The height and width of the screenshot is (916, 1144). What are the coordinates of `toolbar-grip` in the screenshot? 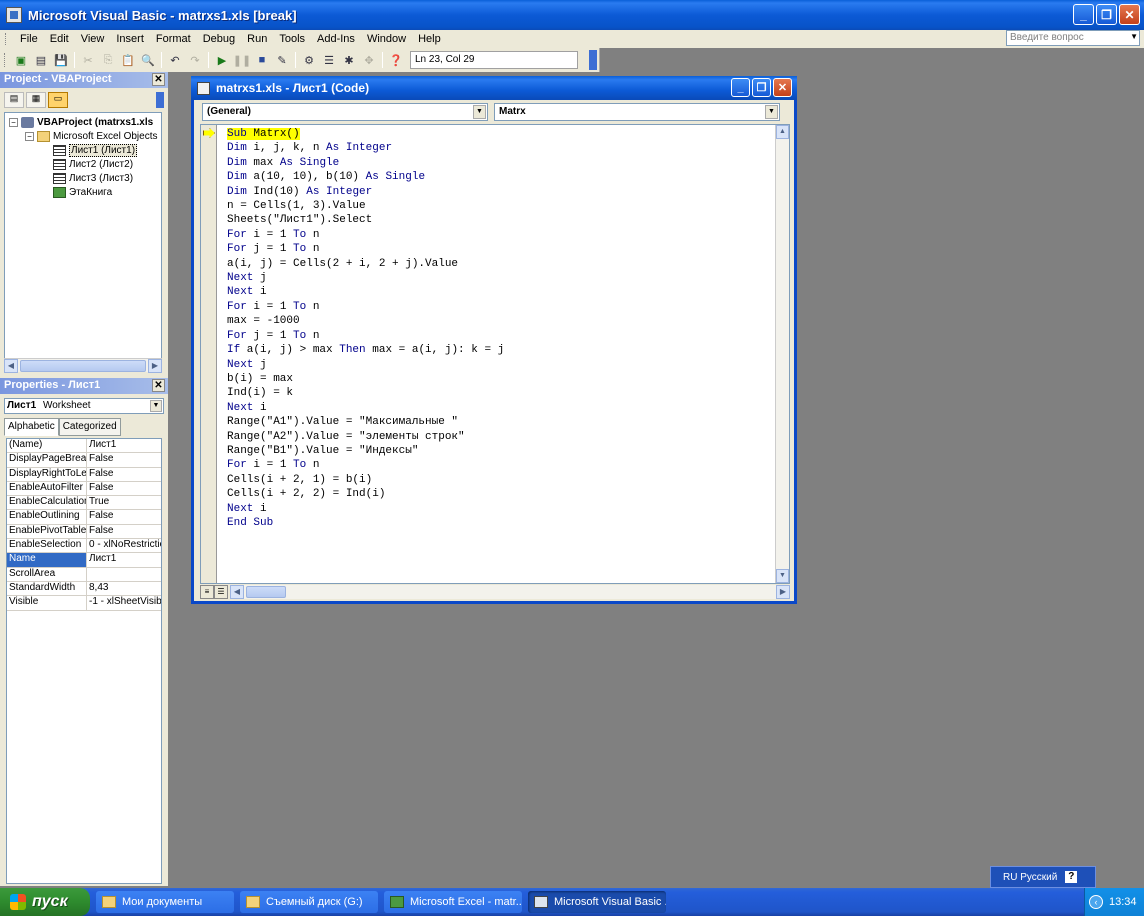 It's located at (5, 60).